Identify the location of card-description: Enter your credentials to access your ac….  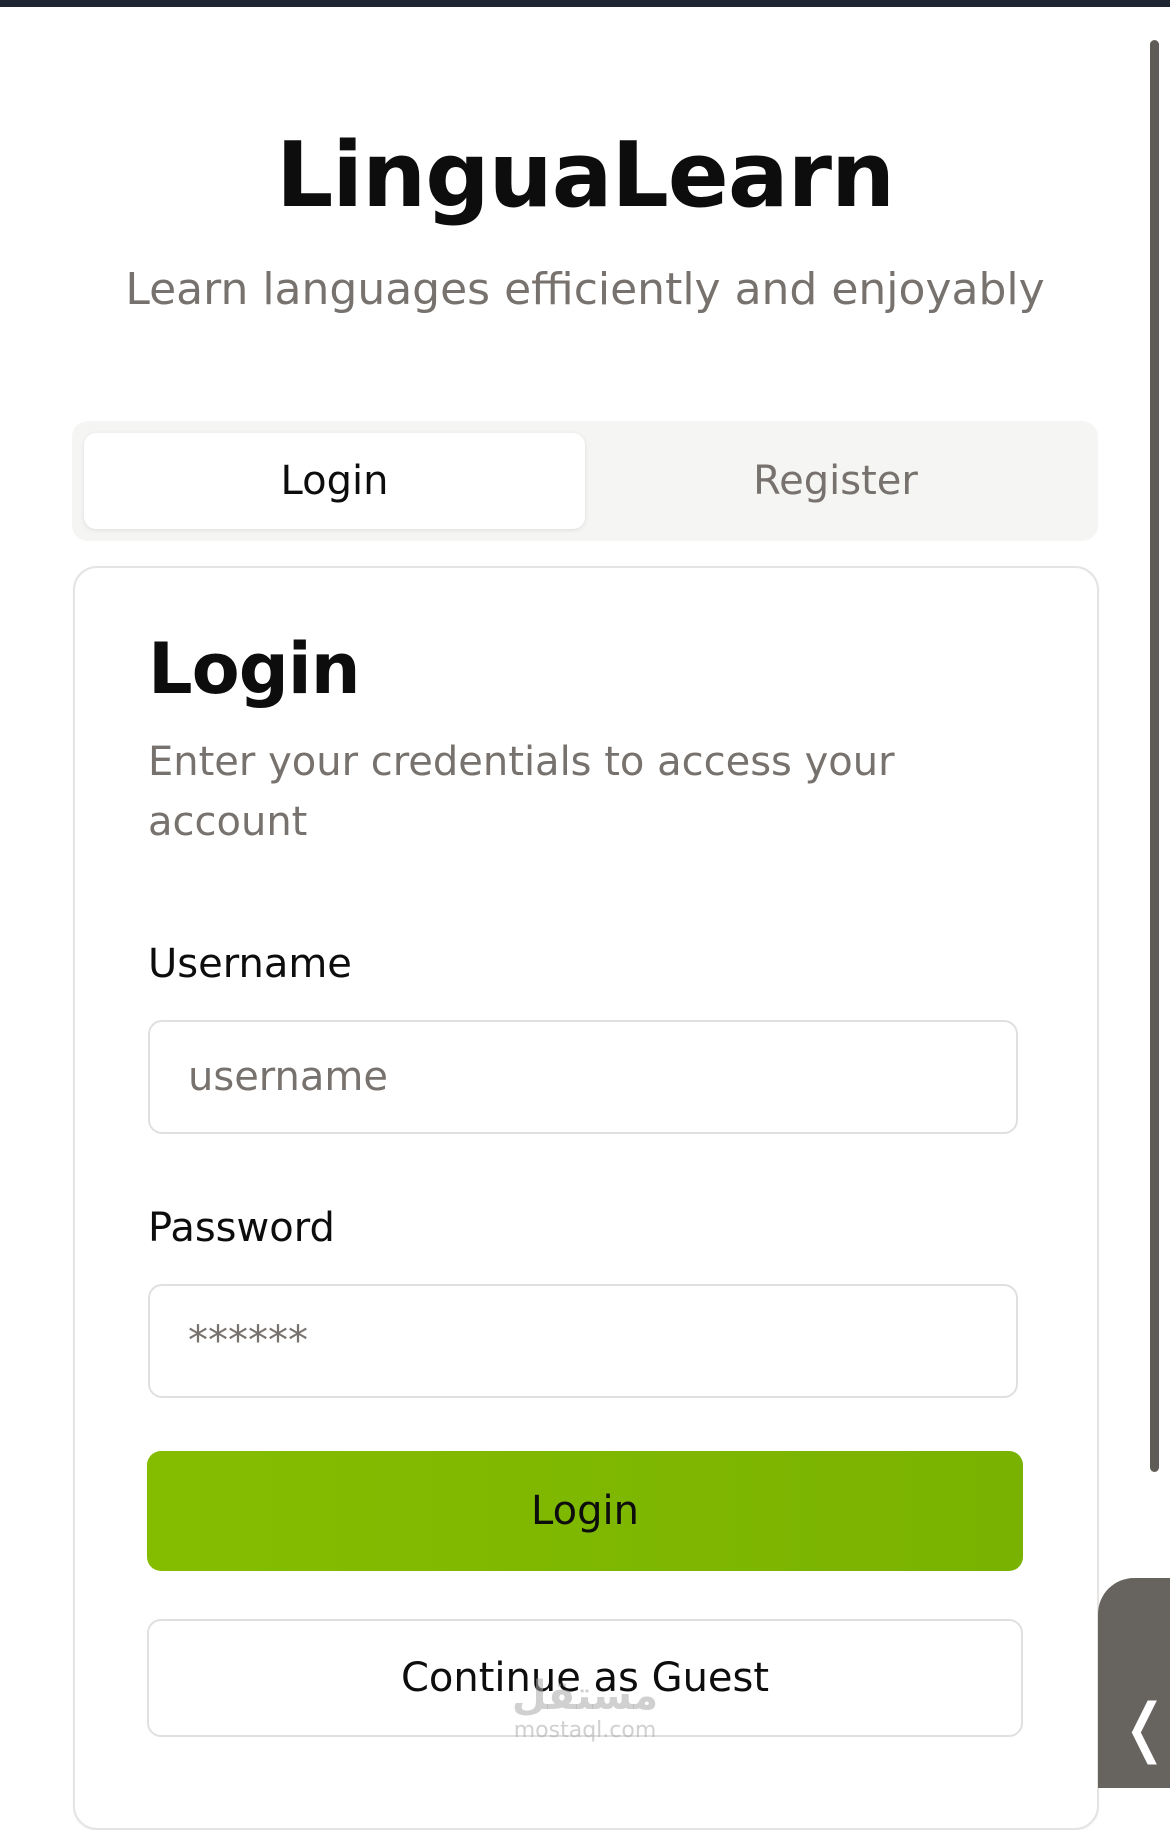
(521, 792).